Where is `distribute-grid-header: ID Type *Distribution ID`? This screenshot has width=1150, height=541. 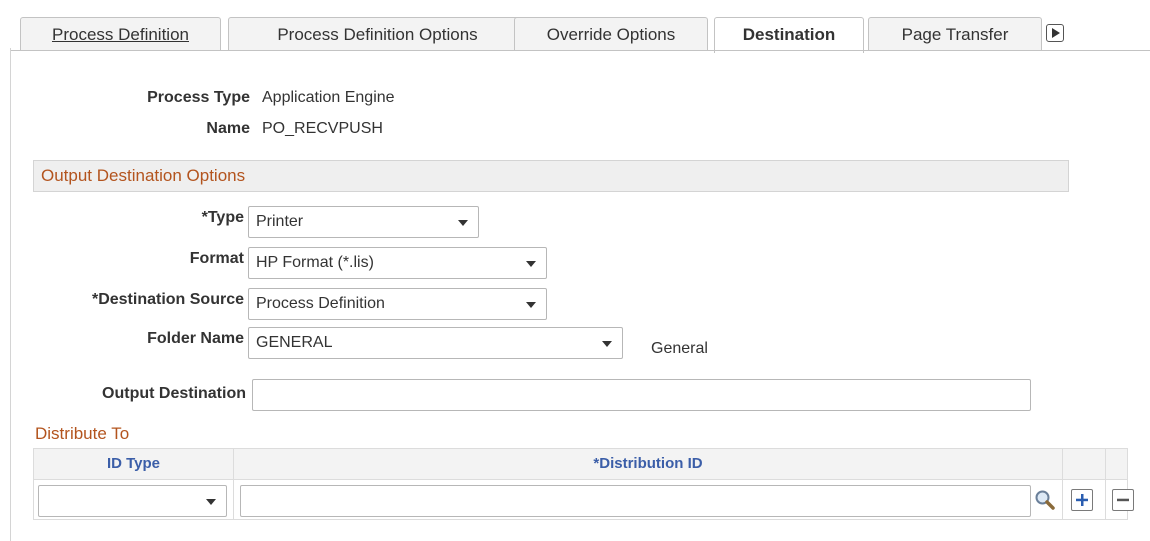
distribute-grid-header: ID Type *Distribution ID is located at coordinates (580, 464).